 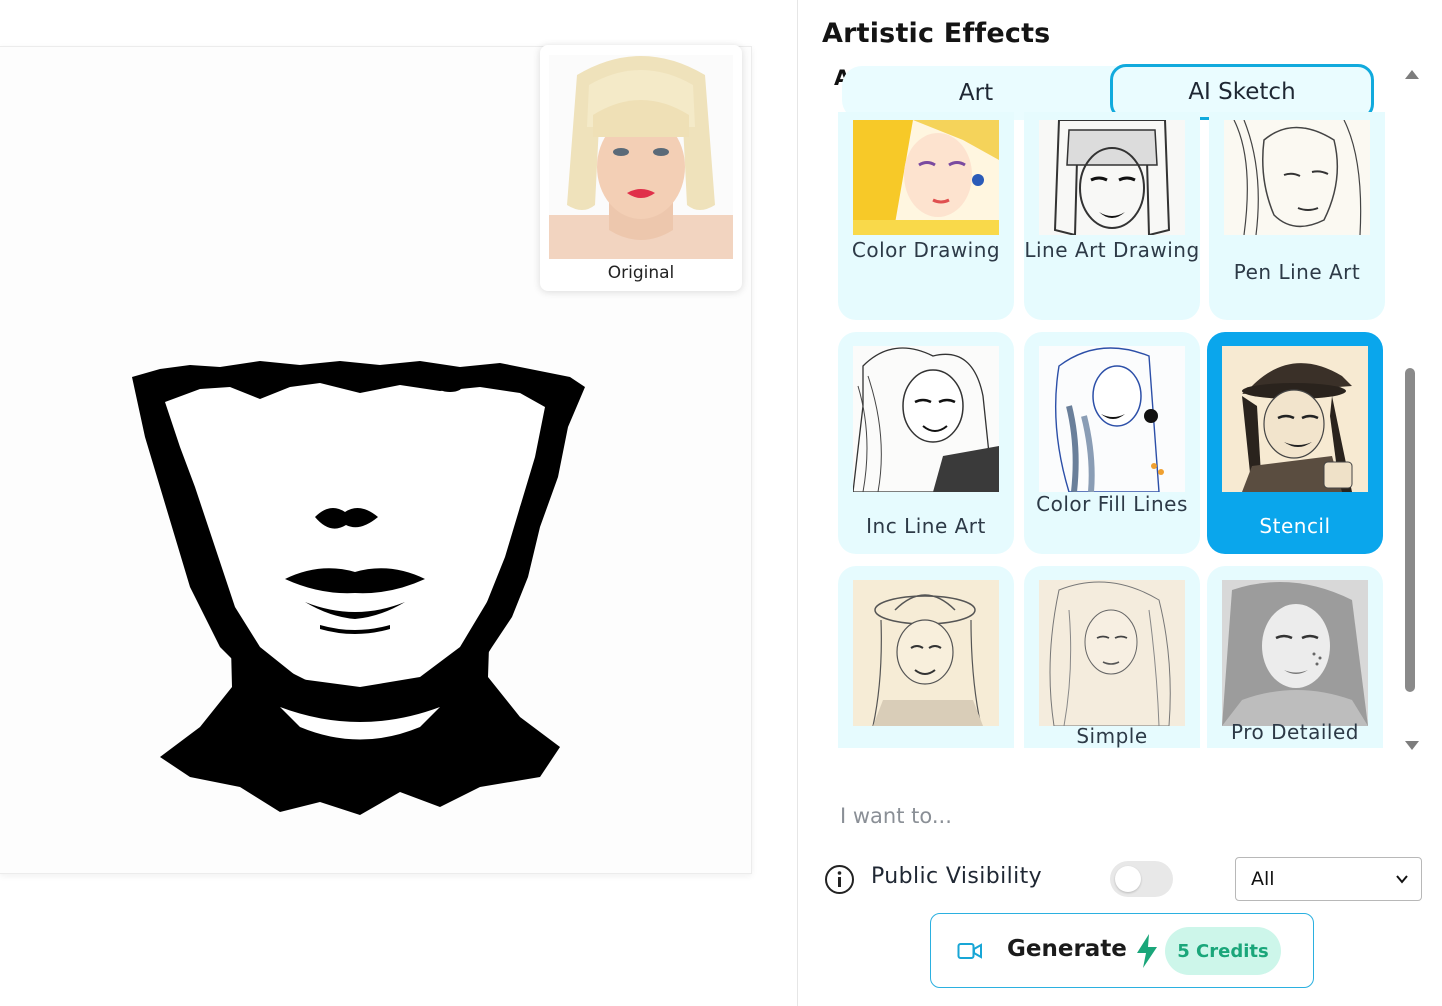 What do you see at coordinates (926, 419) in the screenshot?
I see `inc-line-art-thumb` at bounding box center [926, 419].